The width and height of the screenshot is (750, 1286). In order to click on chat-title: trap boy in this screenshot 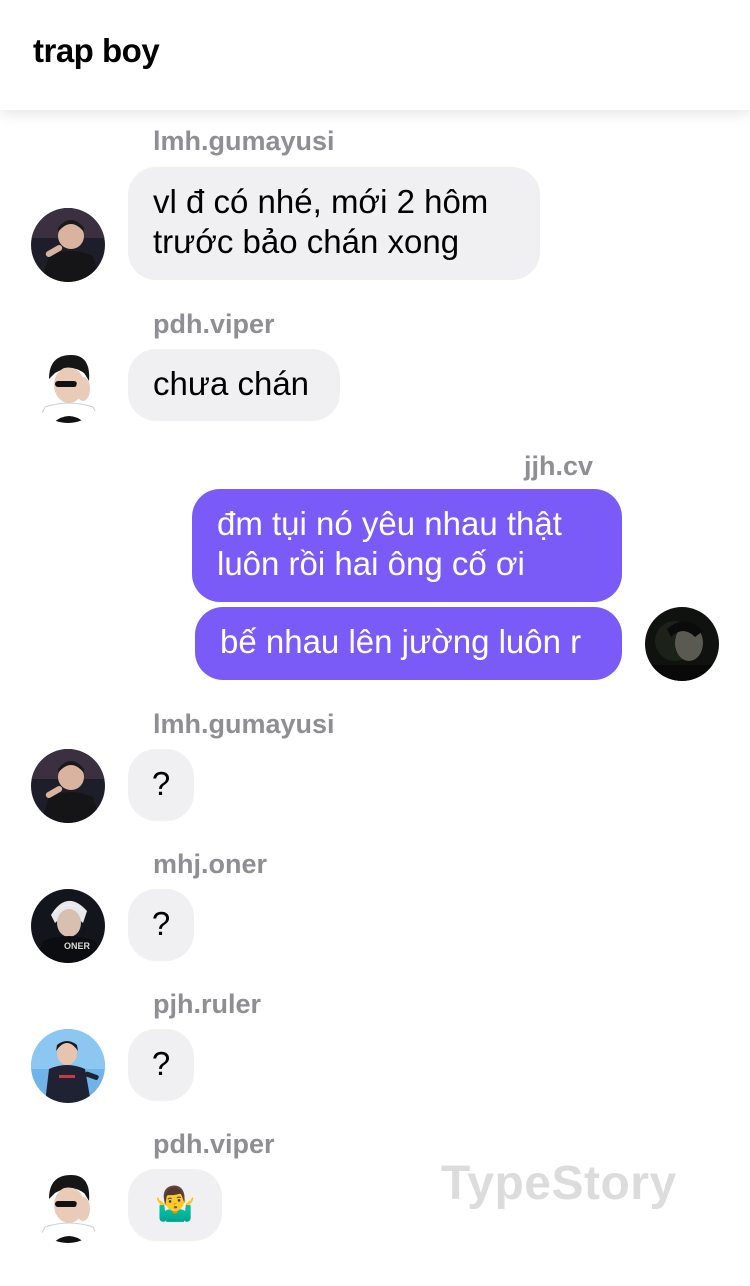, I will do `click(96, 51)`.